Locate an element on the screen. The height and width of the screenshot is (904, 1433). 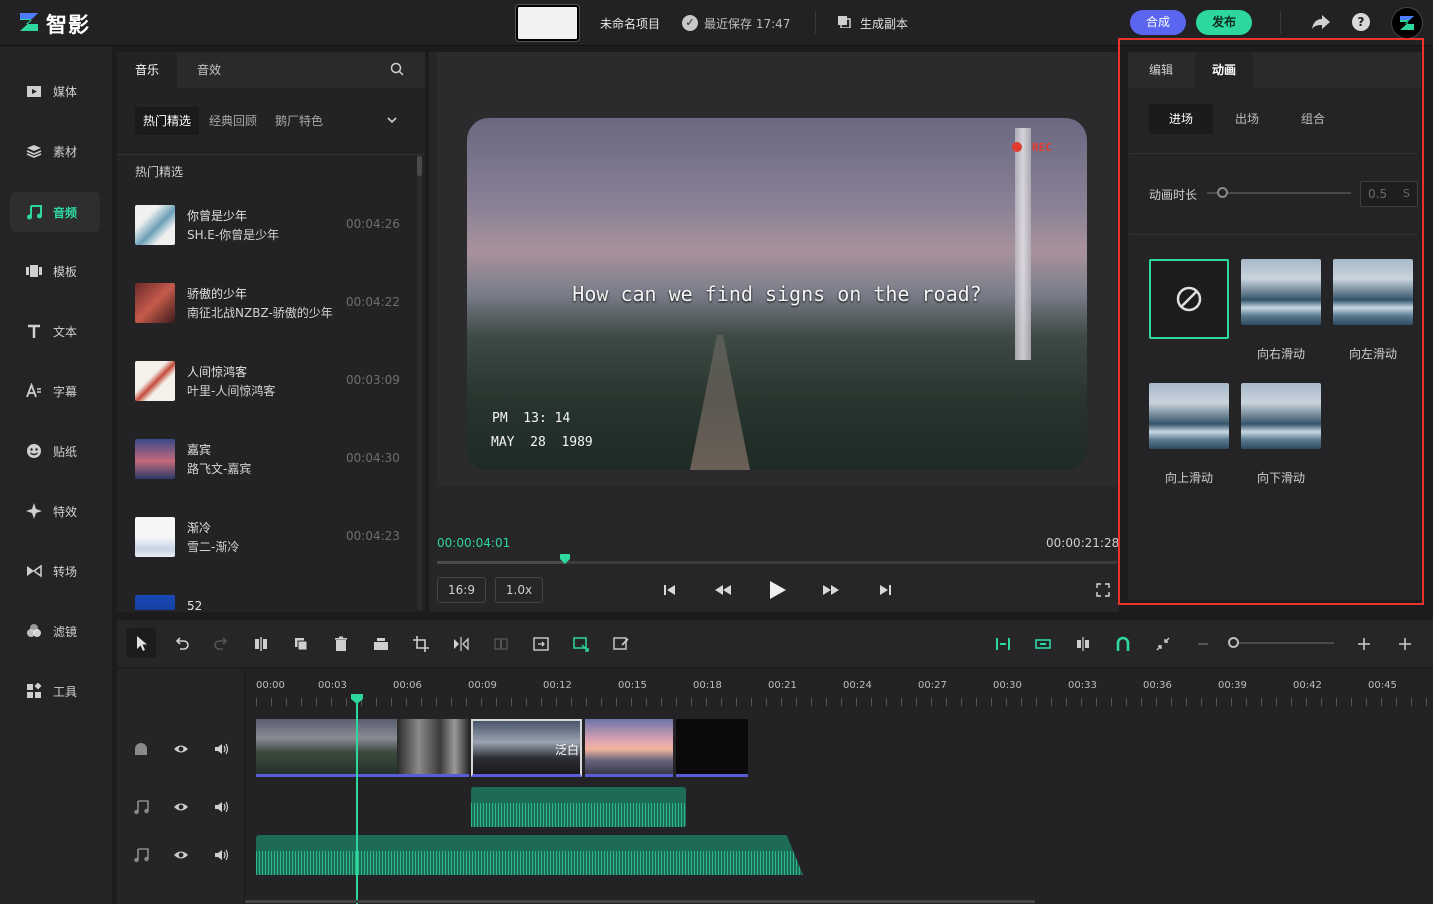
list-item: 骄傲的少年 南征北战NZBZ-骄傲的少年 00:04:22 is located at coordinates (267, 322).